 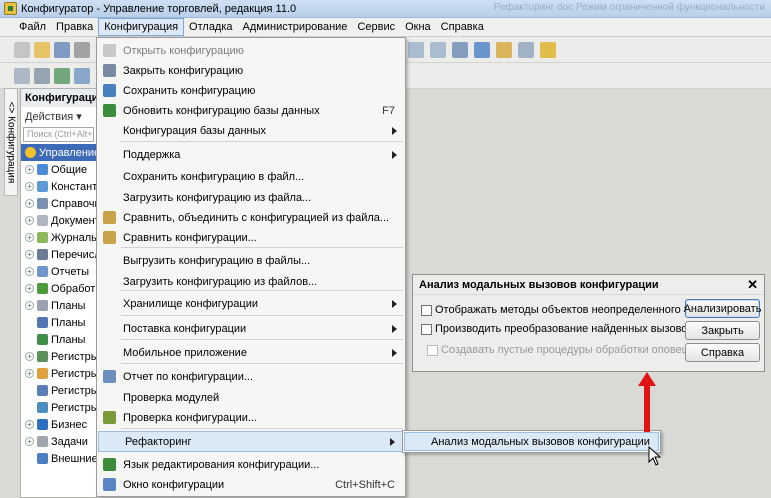 What do you see at coordinates (418, 27) in the screenshot?
I see `menu-item-6: Окна` at bounding box center [418, 27].